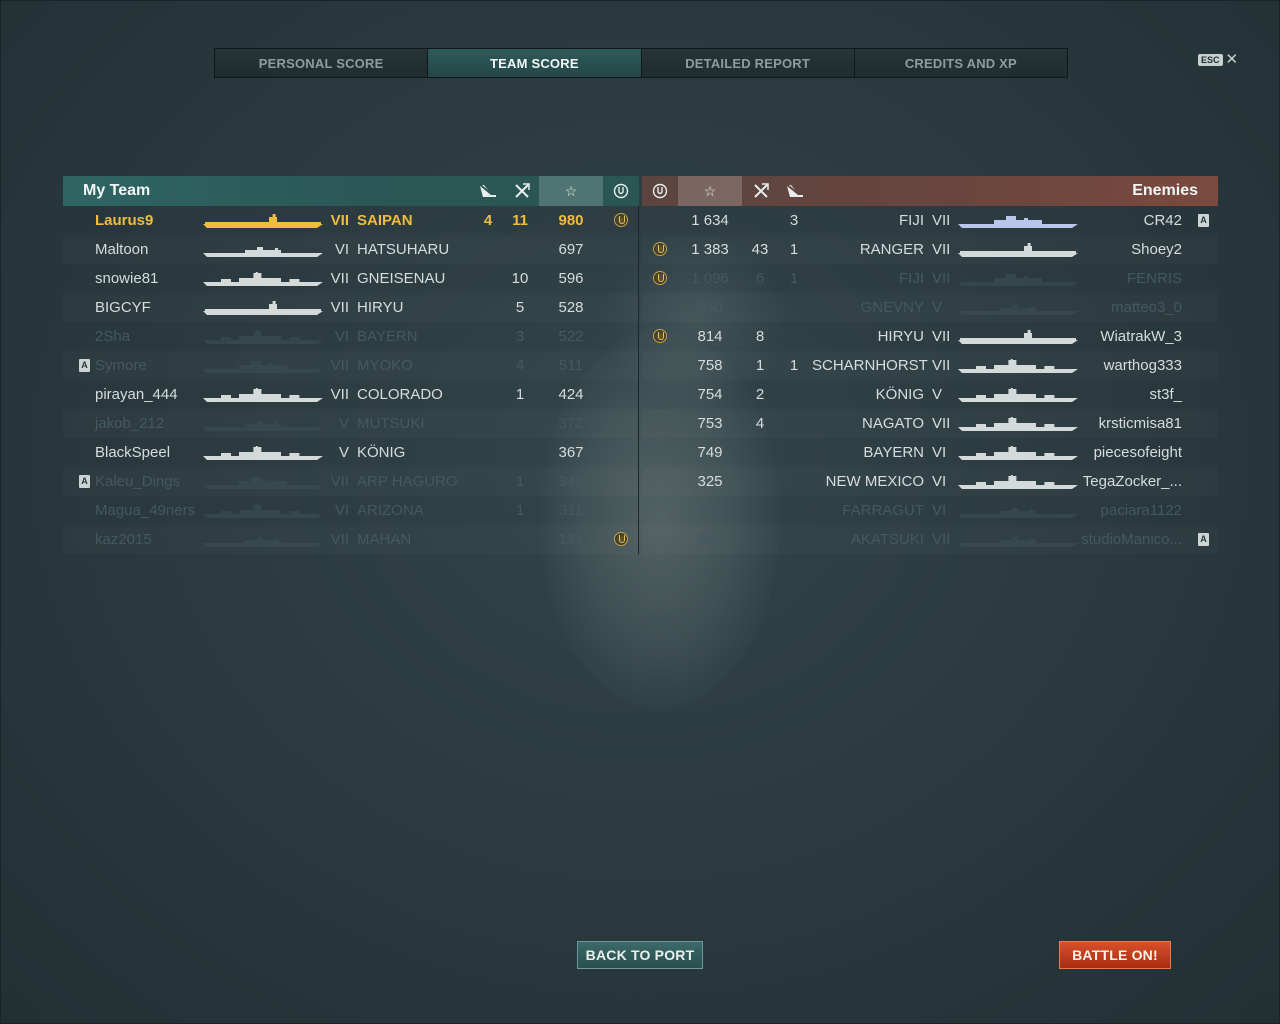 This screenshot has height=1024, width=1280. I want to click on ship-name: SAIPAN, so click(385, 220).